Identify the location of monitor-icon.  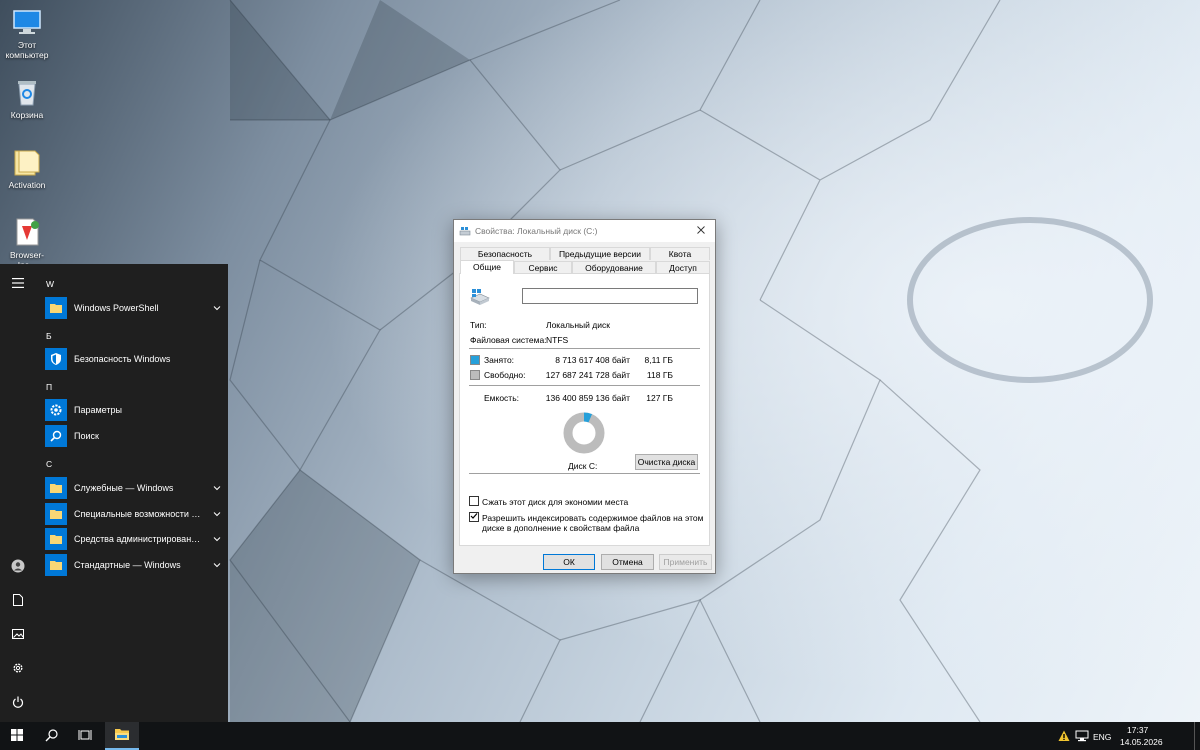
(27, 22).